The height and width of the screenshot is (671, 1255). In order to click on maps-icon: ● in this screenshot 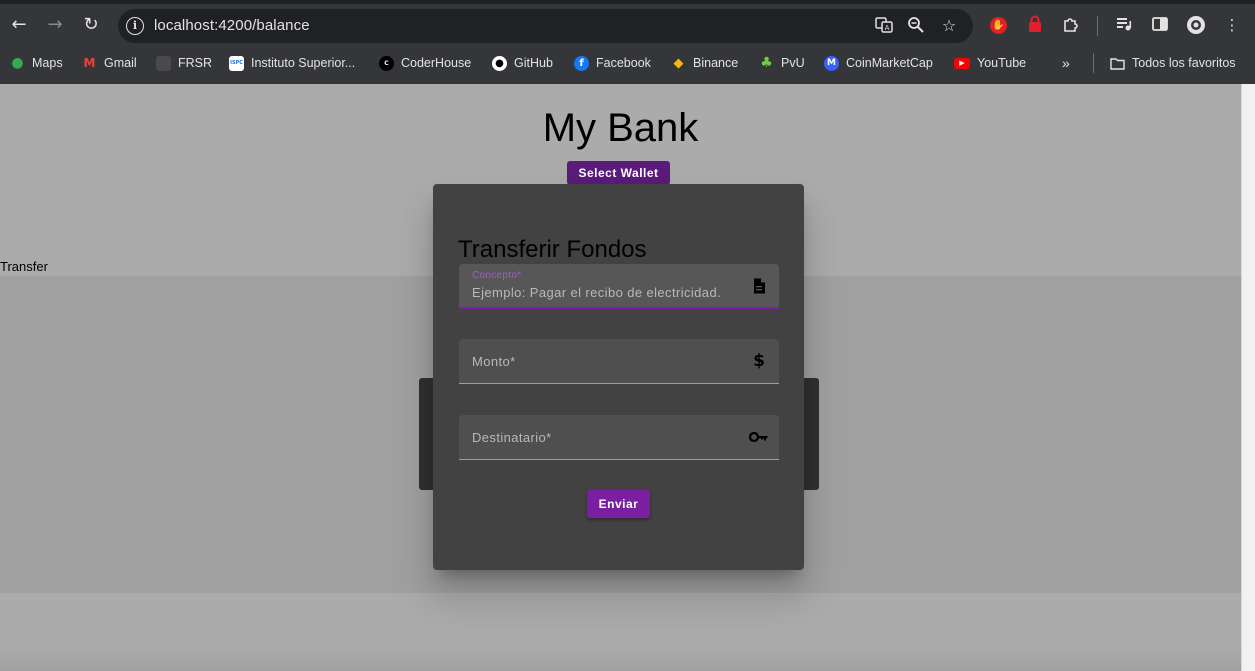, I will do `click(17, 63)`.